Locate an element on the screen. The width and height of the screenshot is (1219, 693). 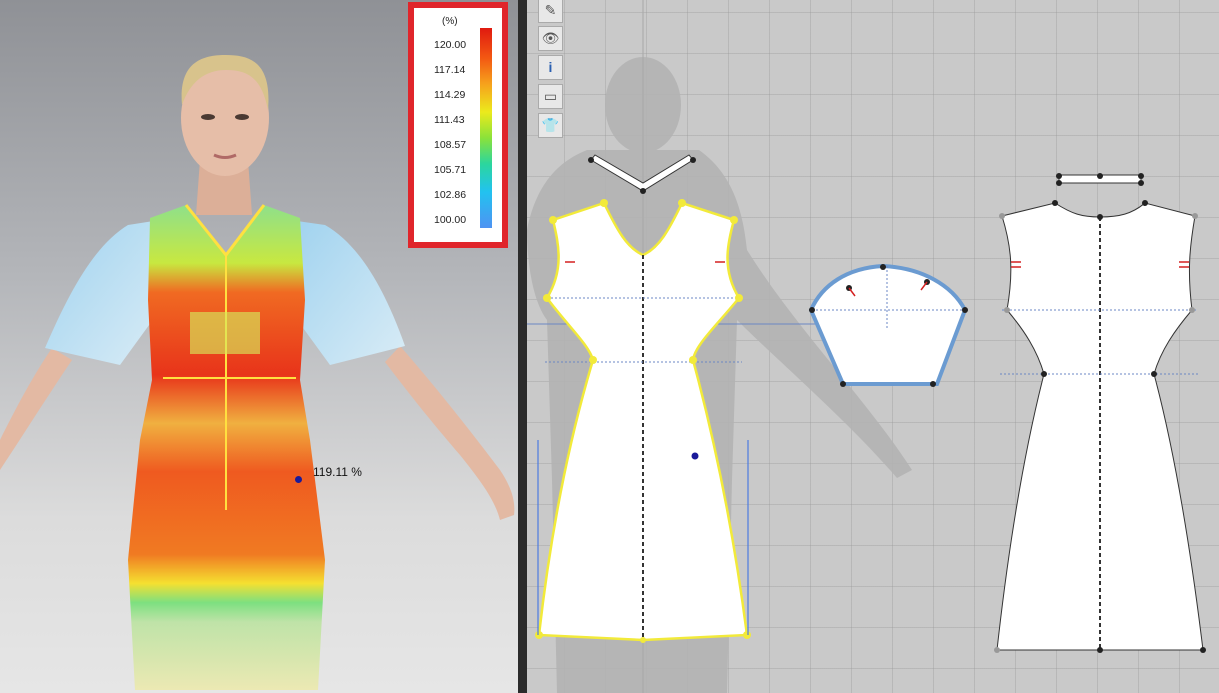
measure-point is located at coordinates (298, 479).